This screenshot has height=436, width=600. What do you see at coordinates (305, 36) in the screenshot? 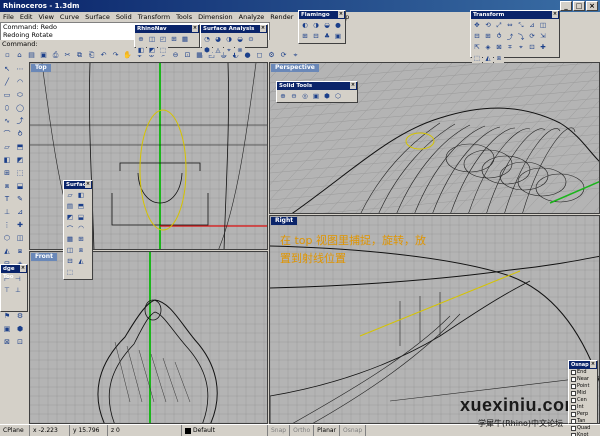
I see `flamingo-tool-icon: ⊞` at bounding box center [305, 36].